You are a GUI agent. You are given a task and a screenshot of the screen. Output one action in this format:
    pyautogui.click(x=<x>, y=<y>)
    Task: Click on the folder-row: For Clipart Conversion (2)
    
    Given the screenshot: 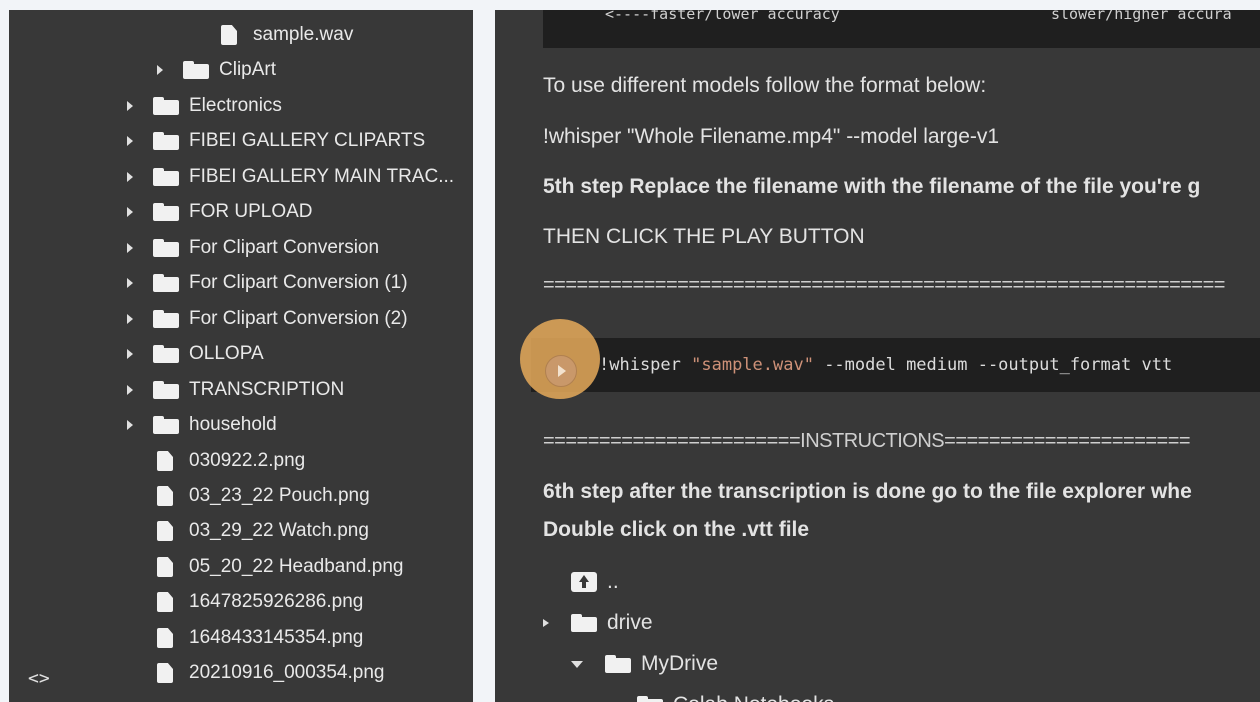 What is the action you would take?
    pyautogui.click(x=241, y=319)
    